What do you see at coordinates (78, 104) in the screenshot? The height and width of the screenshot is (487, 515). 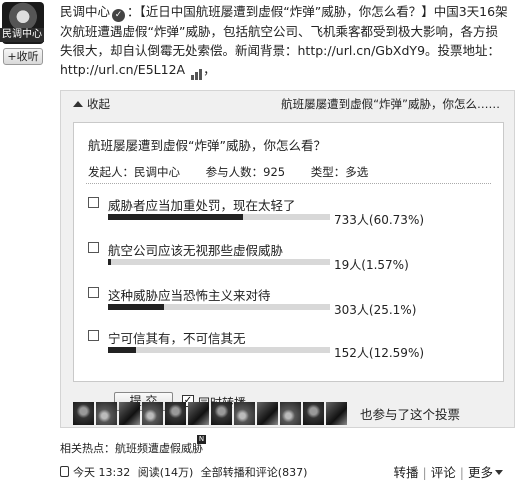 I see `collapse-arrow-icon` at bounding box center [78, 104].